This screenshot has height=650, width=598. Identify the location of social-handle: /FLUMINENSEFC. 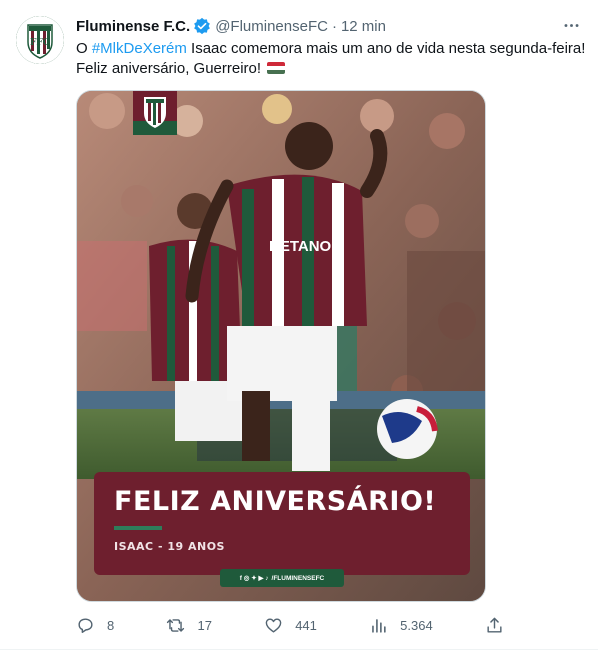
(298, 578).